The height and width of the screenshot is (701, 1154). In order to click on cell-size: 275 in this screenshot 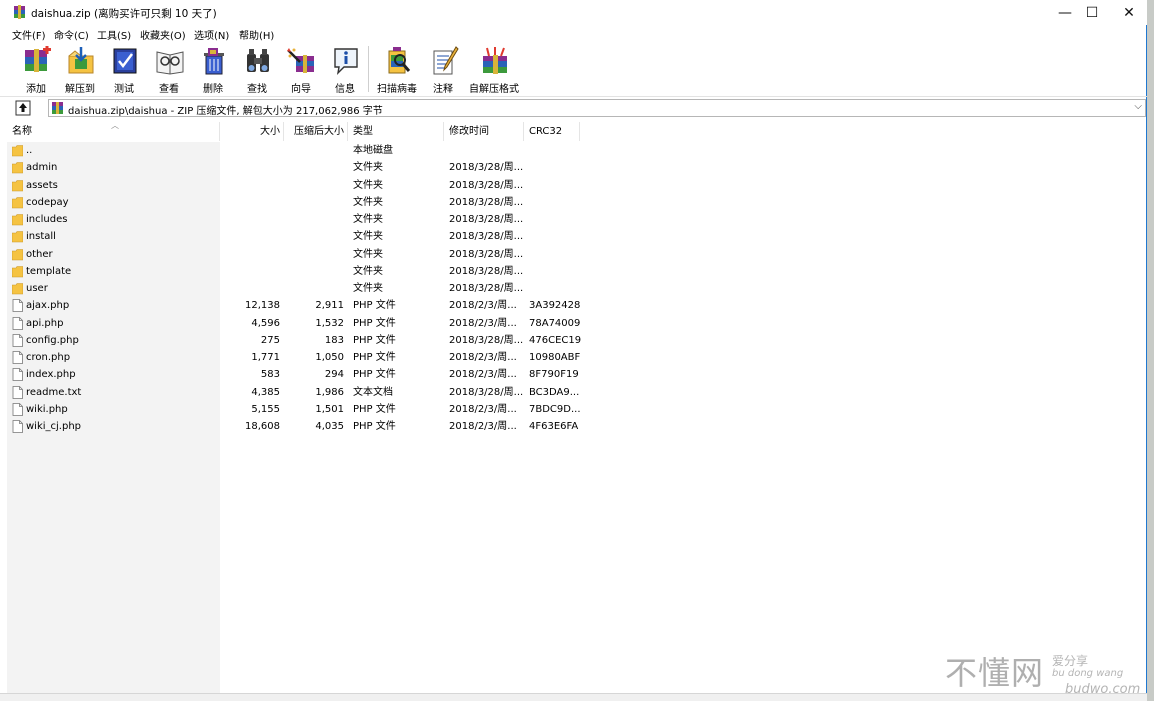, I will do `click(270, 340)`.